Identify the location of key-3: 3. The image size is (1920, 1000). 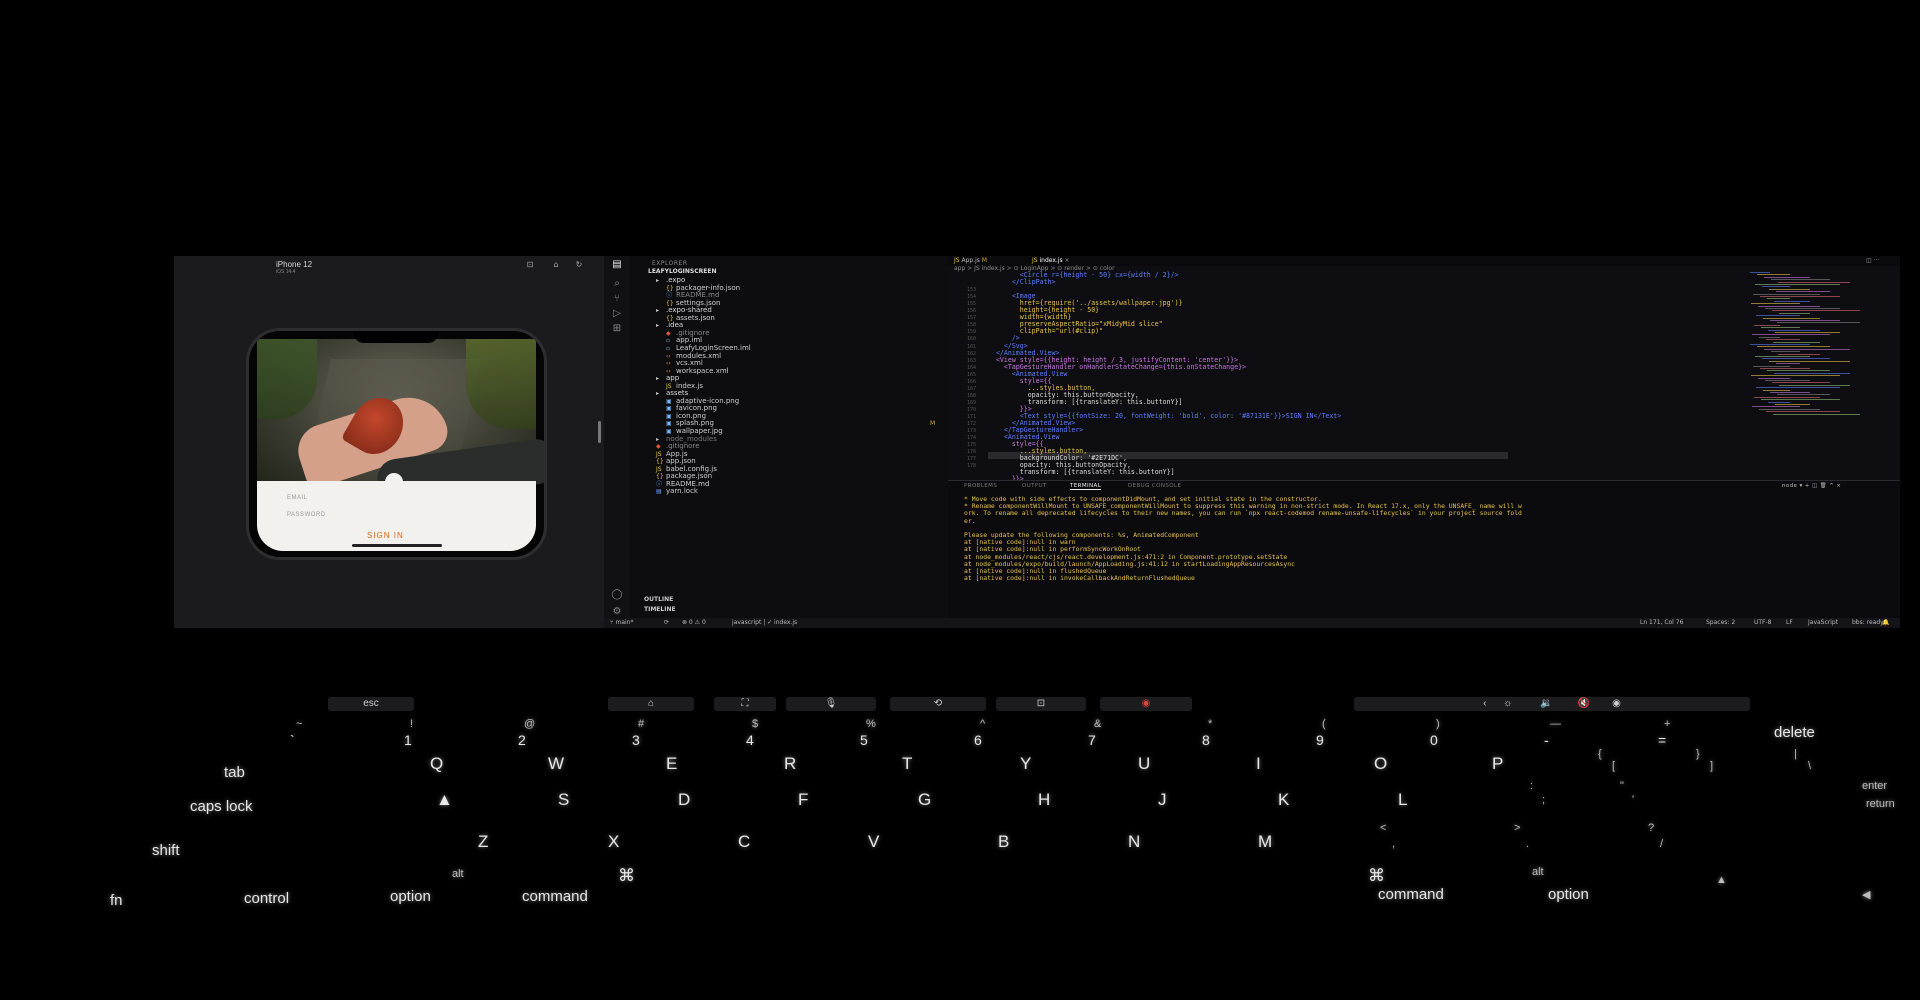
(636, 740).